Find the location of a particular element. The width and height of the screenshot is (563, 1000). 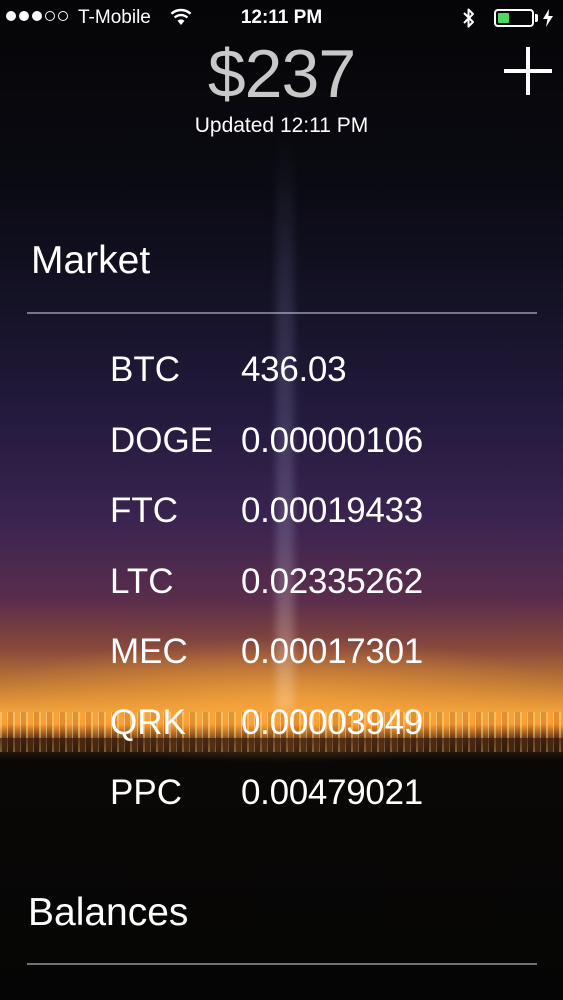

coin-symbol: PPC is located at coordinates (146, 793).